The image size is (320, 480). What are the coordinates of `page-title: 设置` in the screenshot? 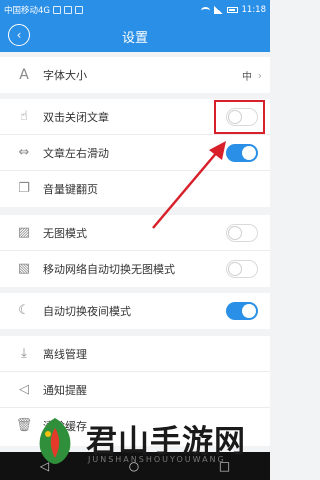 It's located at (134, 38).